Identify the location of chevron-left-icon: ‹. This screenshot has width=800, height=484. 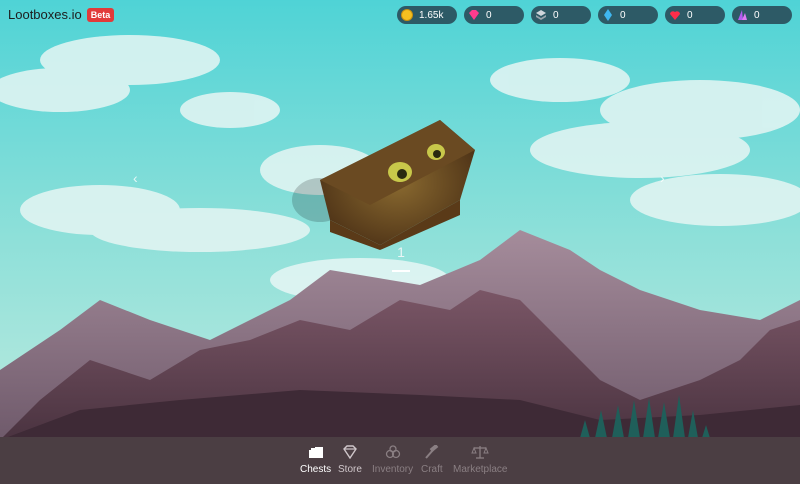
(135, 178).